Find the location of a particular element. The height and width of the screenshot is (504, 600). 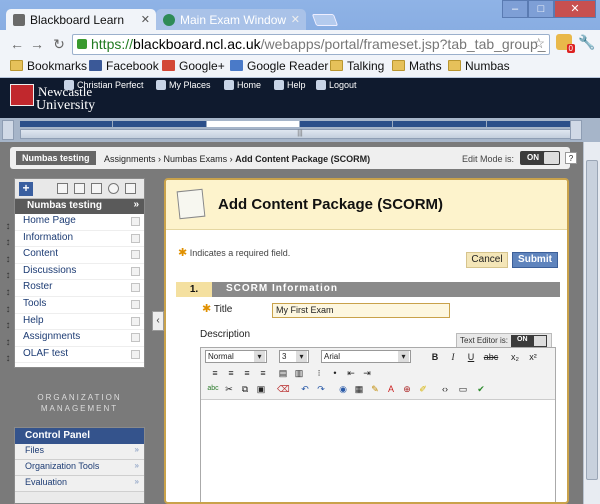

bookmark-maths: Maths is located at coordinates (417, 66).